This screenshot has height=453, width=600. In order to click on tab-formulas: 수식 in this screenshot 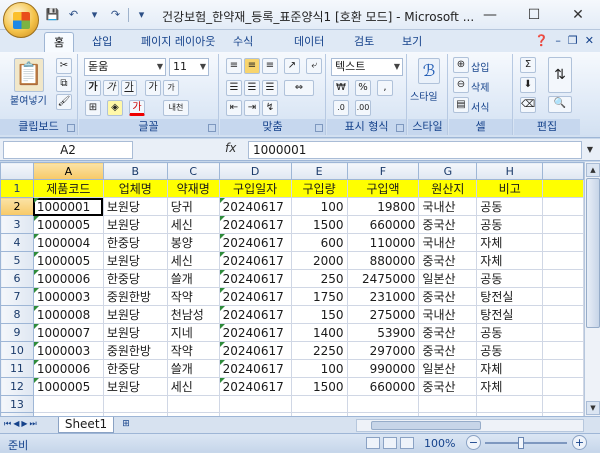, I will do `click(243, 42)`.